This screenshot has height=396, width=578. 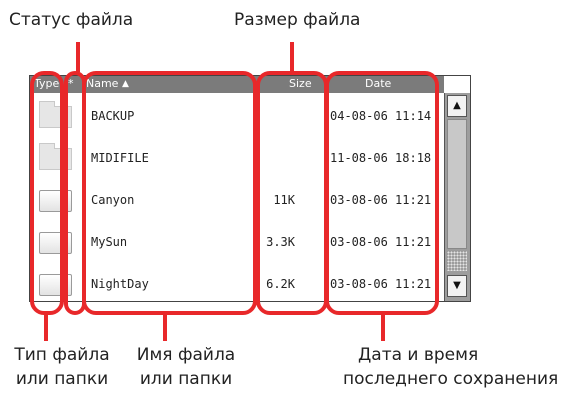 What do you see at coordinates (47, 193) in the screenshot?
I see `highlight-type-column` at bounding box center [47, 193].